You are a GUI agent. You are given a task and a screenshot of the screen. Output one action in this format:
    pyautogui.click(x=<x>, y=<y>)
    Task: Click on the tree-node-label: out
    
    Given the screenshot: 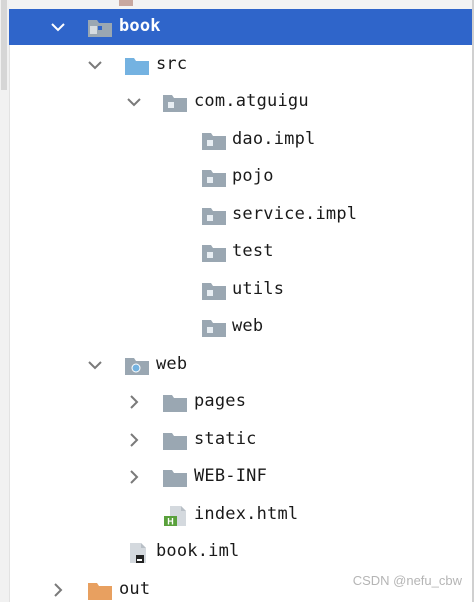 What is the action you would take?
    pyautogui.click(x=135, y=588)
    